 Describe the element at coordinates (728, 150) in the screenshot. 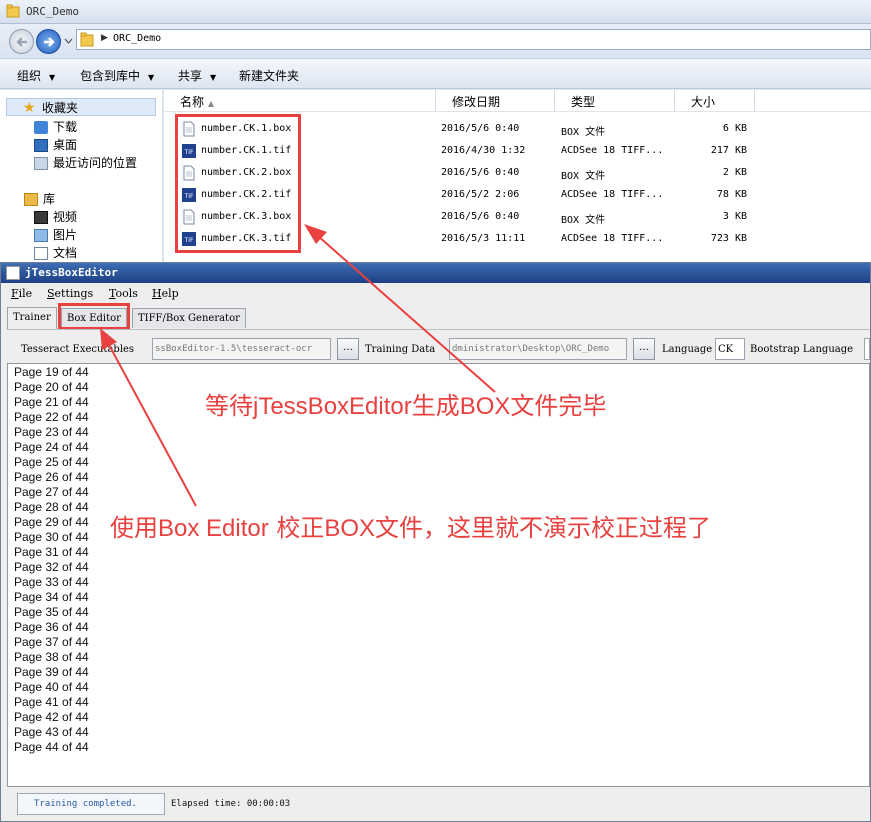

I see `file-size: 217 KB` at that location.